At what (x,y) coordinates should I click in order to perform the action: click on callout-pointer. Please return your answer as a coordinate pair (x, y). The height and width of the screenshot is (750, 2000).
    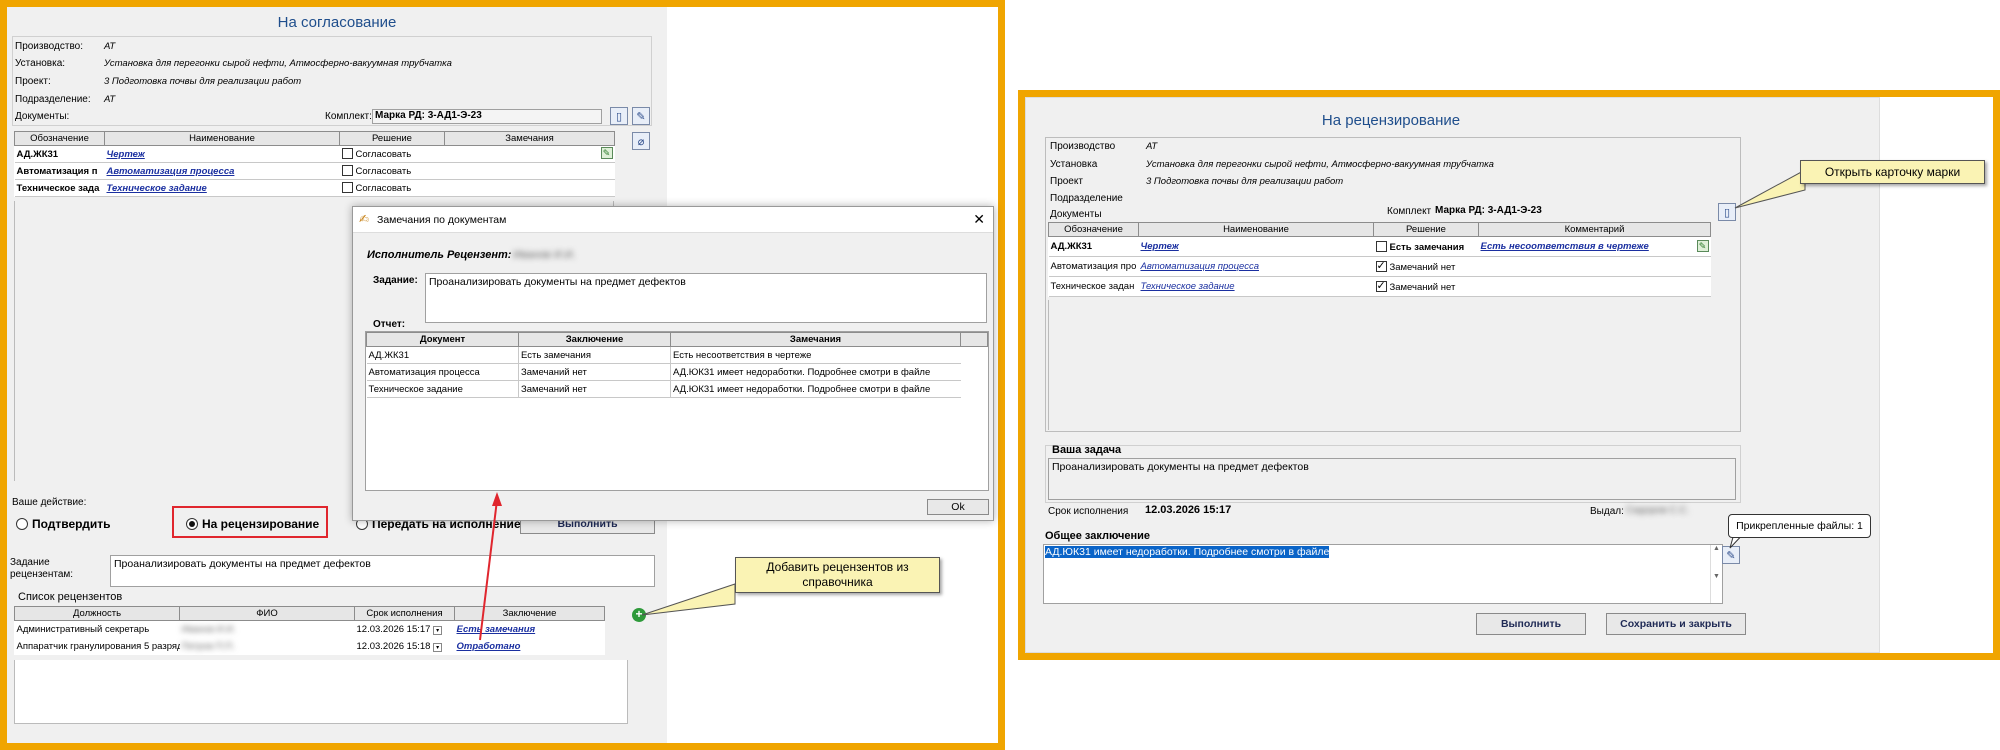
    Looking at the image, I should click on (688, 599).